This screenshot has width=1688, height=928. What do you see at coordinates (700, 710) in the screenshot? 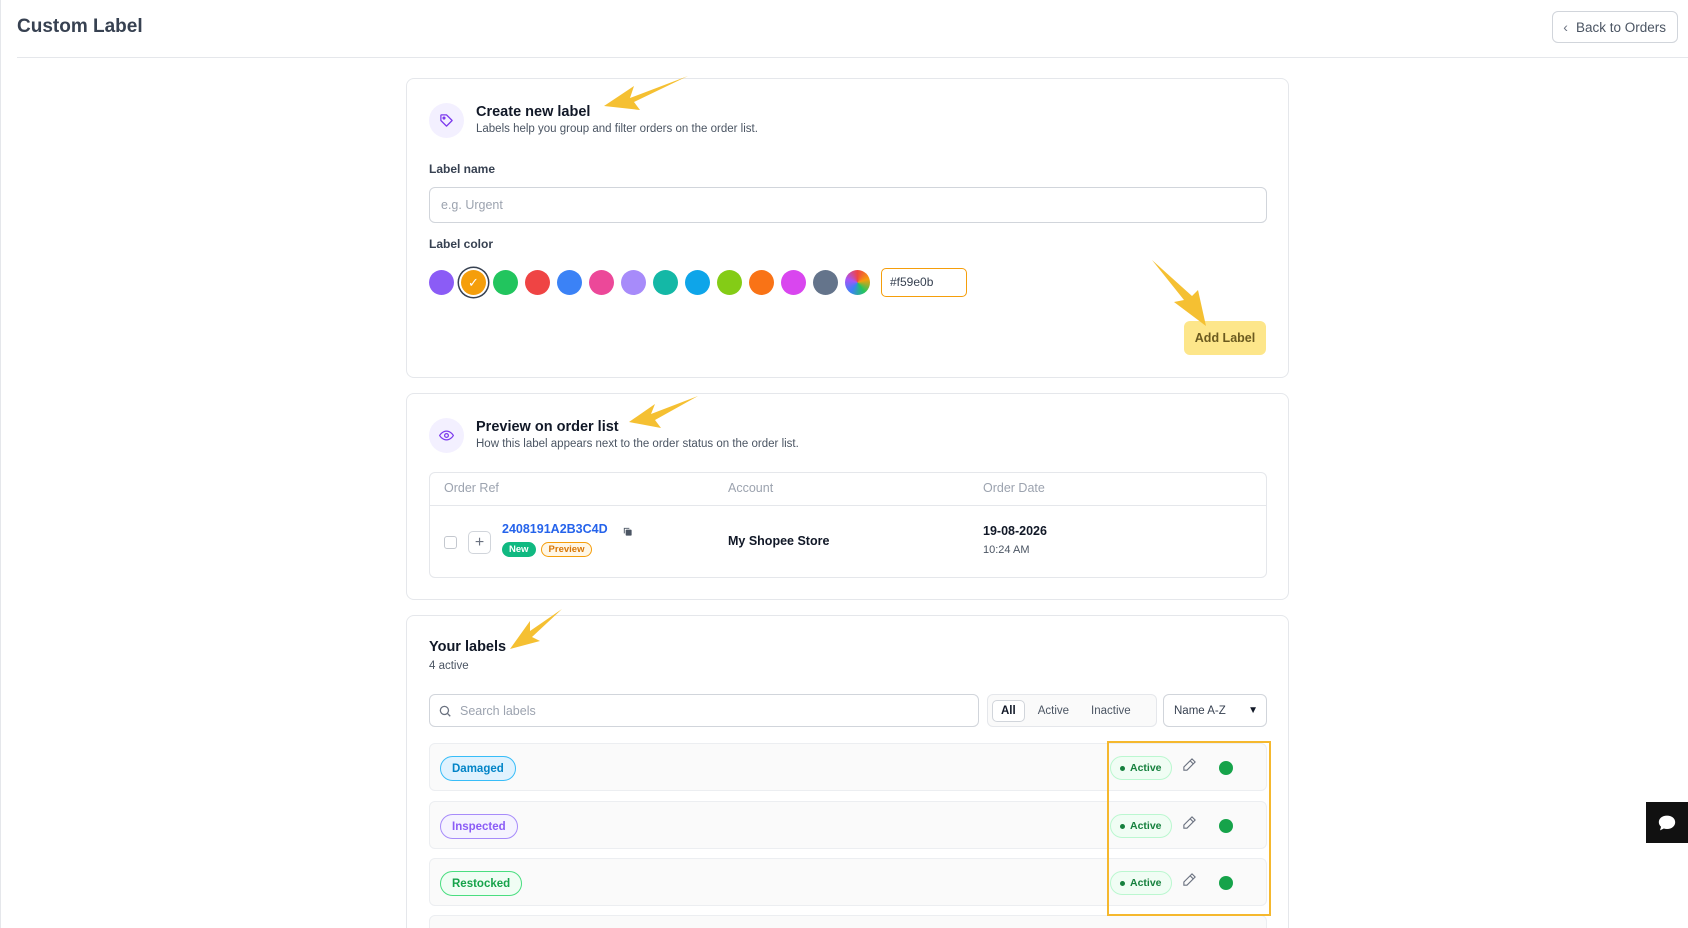
I see `search-labels-input` at bounding box center [700, 710].